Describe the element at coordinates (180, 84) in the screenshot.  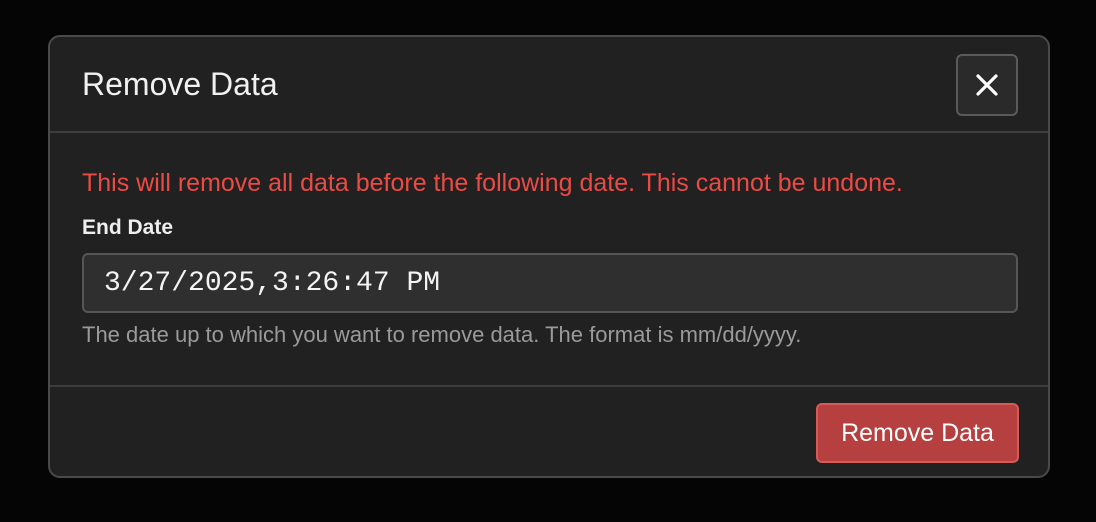
I see `dialog-title: Remove Data` at that location.